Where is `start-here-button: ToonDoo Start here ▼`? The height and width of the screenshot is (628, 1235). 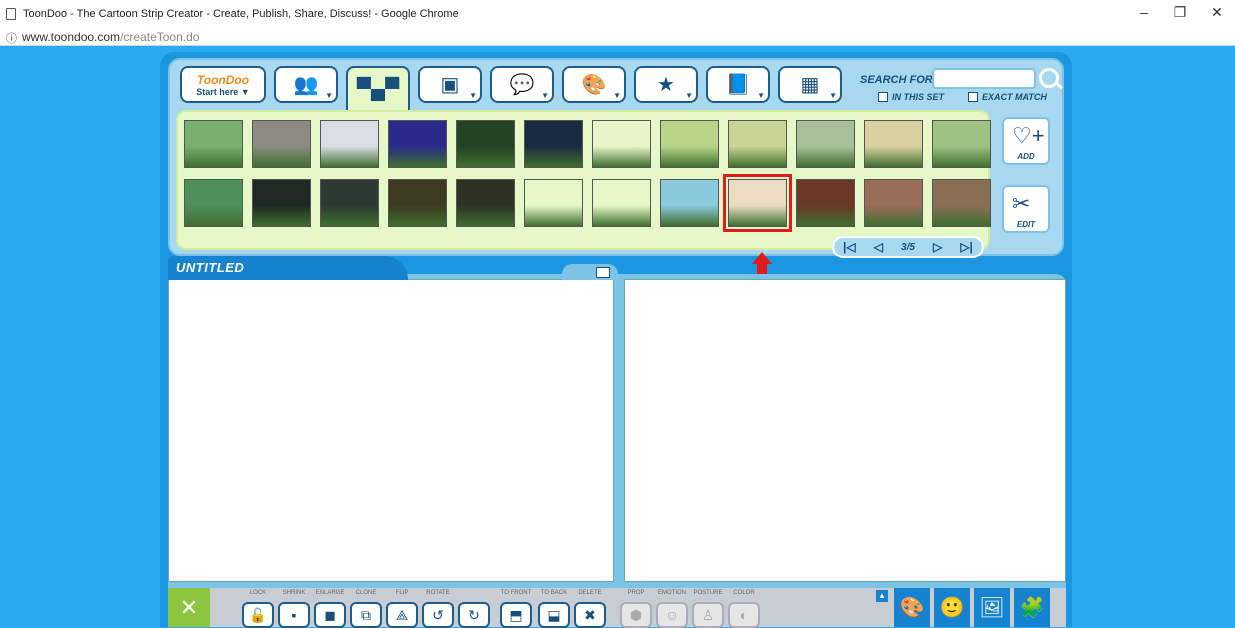
start-here-button: ToonDoo Start here ▼ is located at coordinates (223, 84).